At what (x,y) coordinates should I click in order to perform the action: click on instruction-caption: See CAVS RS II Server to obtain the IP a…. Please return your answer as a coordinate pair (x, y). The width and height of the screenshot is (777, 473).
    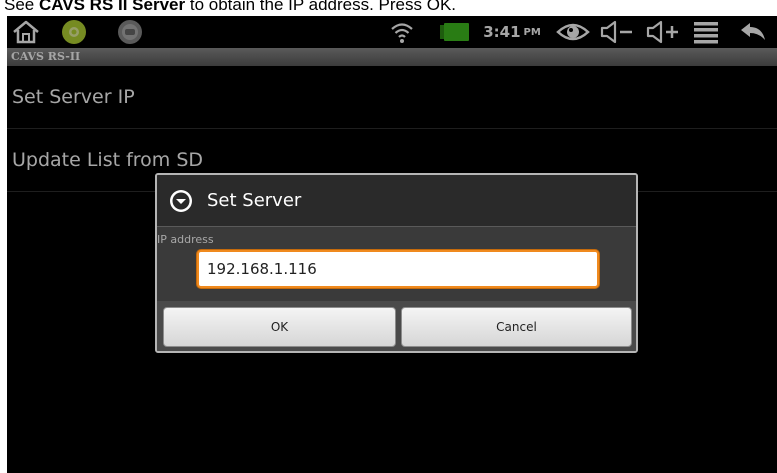
    Looking at the image, I should click on (230, 8).